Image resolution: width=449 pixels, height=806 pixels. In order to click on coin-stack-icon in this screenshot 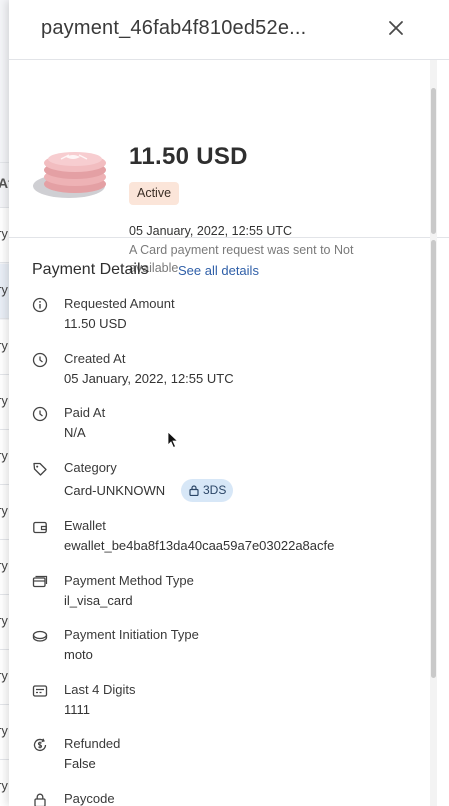, I will do `click(69, 175)`.